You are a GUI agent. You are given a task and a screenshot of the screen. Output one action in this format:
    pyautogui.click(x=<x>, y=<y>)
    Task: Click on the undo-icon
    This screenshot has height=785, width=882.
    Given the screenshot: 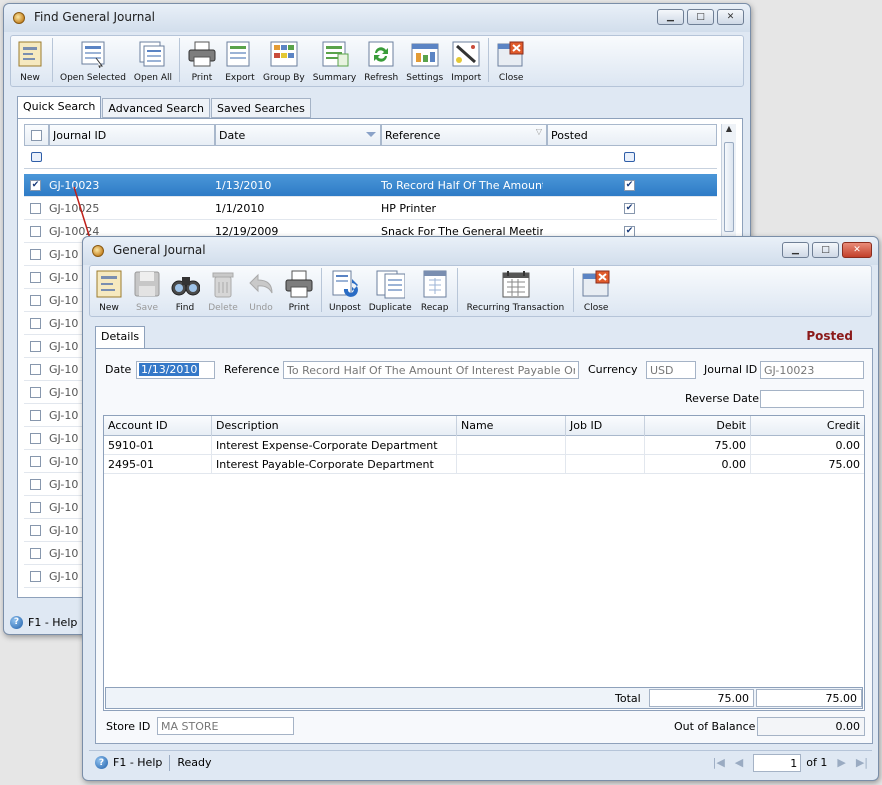 What is the action you would take?
    pyautogui.click(x=261, y=284)
    